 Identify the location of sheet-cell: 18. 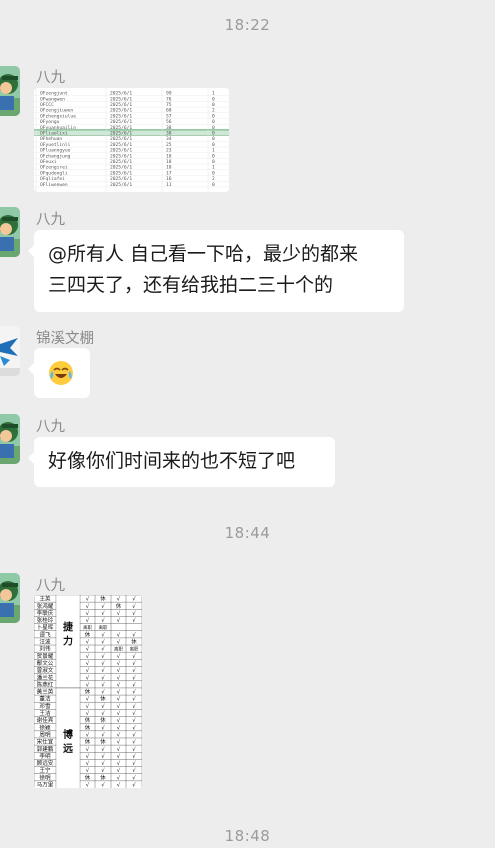
(169, 168).